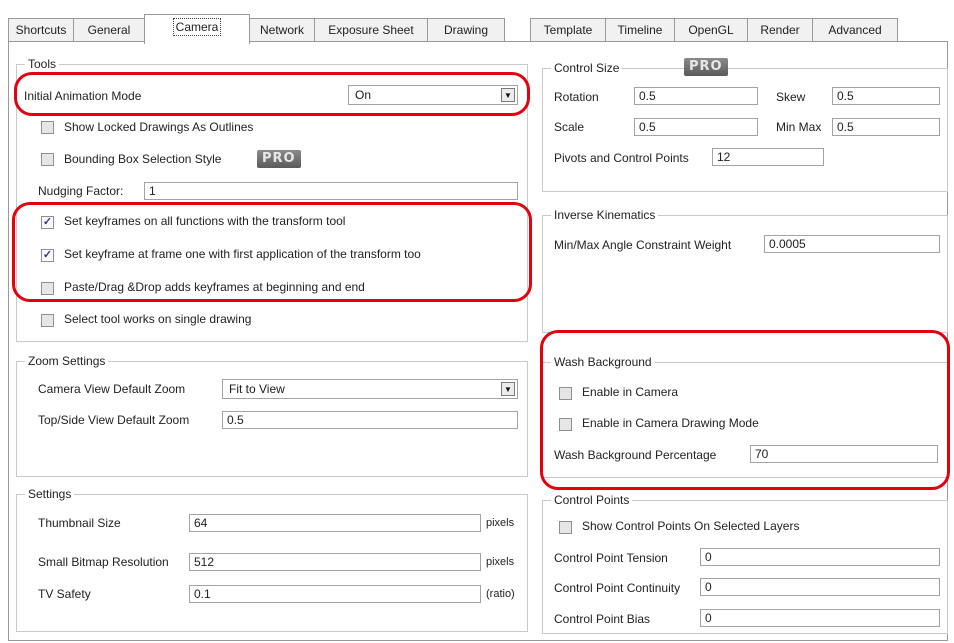 Image resolution: width=954 pixels, height=643 pixels. I want to click on pivots-control-points-label: Pivots and Control Points, so click(621, 158).